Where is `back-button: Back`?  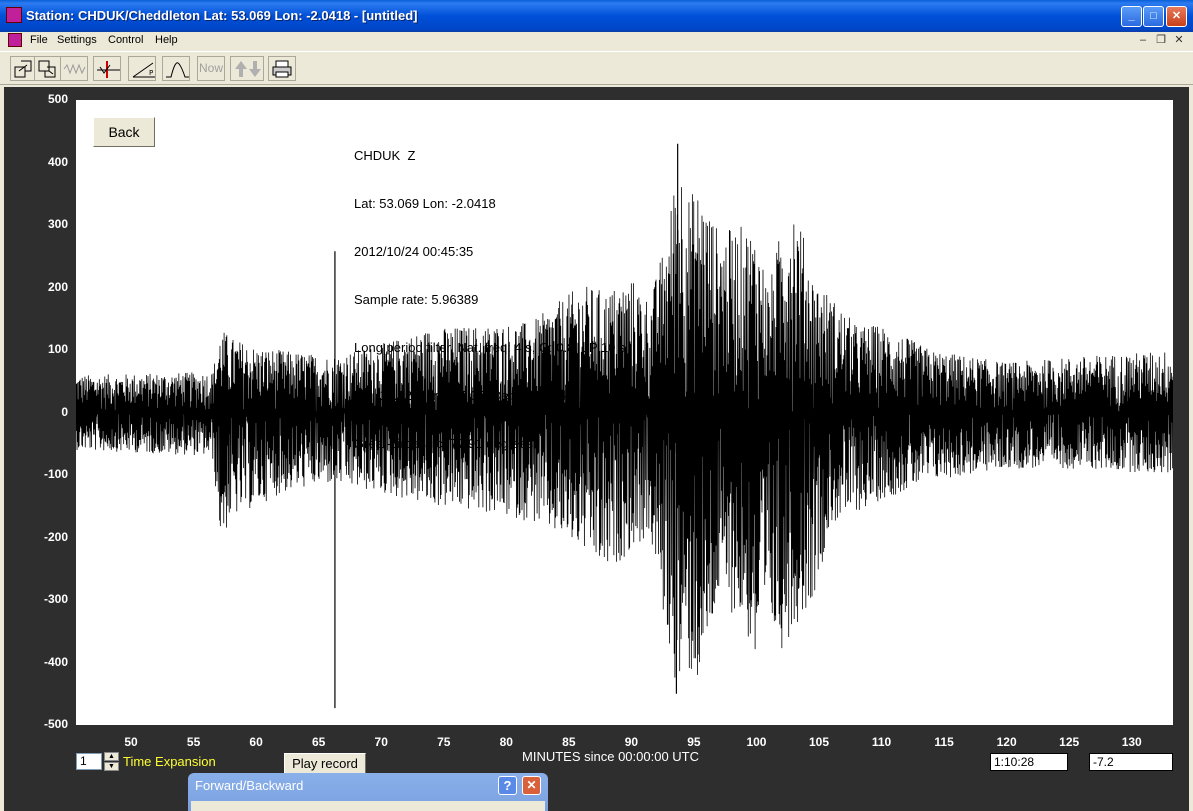
back-button: Back is located at coordinates (124, 132).